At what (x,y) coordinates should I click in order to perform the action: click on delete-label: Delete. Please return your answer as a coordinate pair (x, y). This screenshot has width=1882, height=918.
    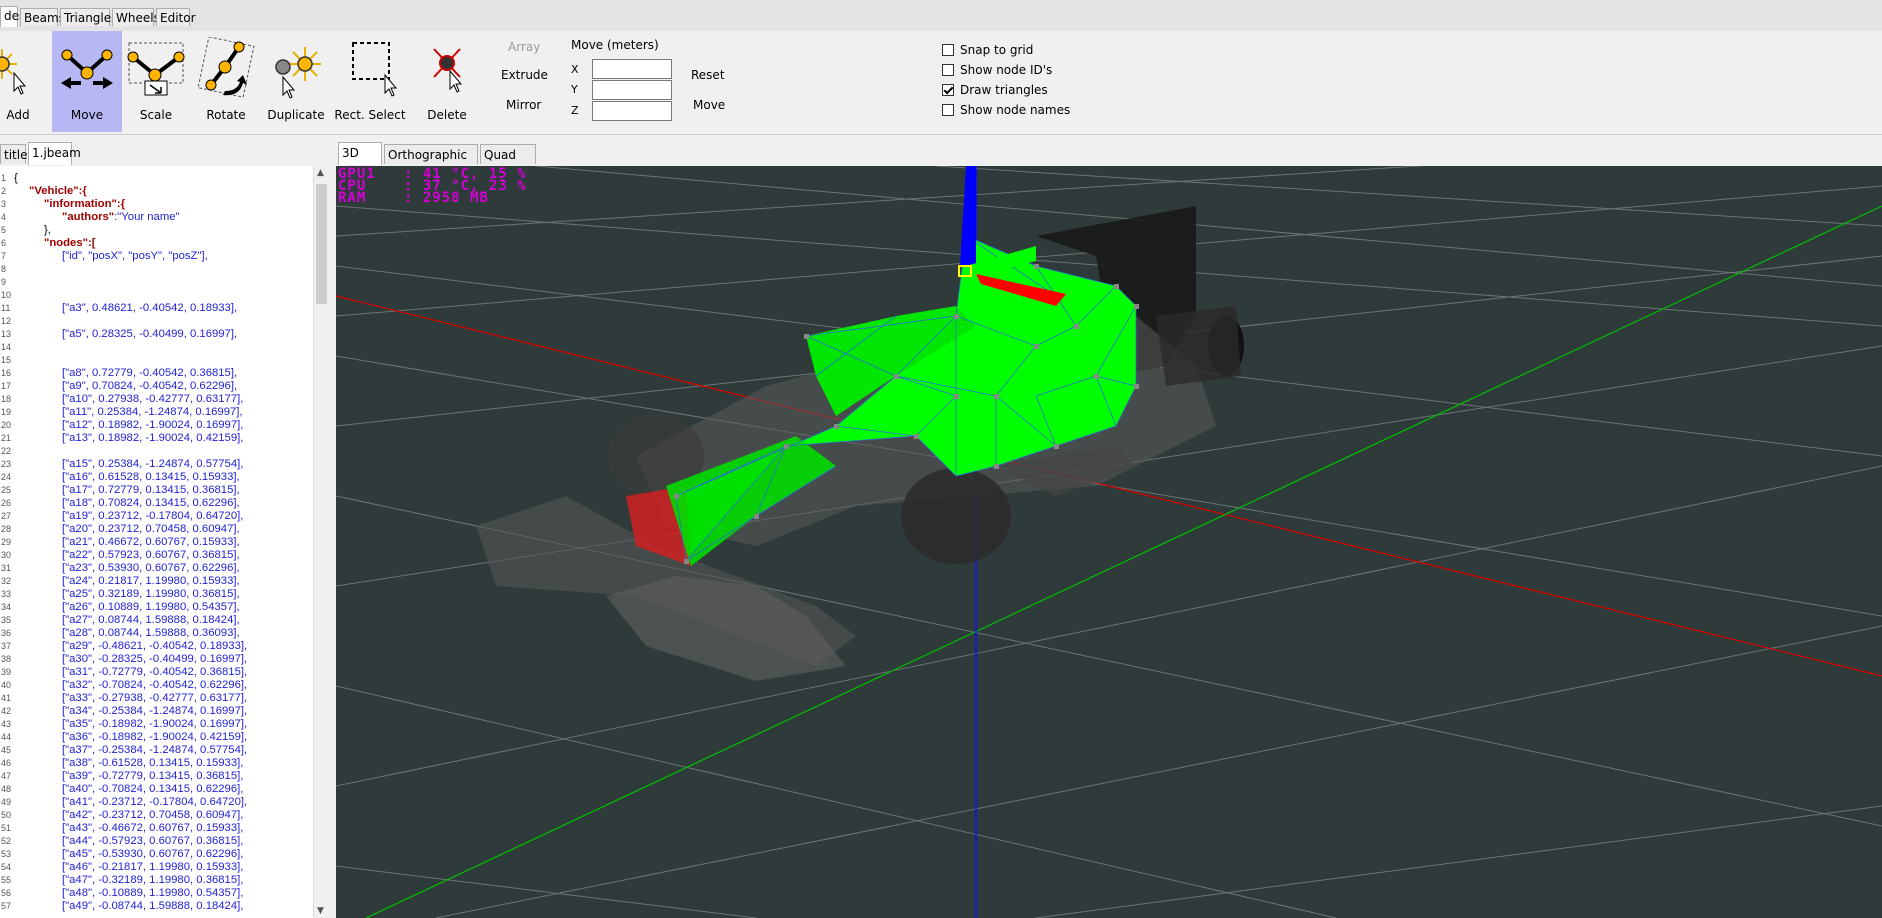
    Looking at the image, I should click on (447, 115).